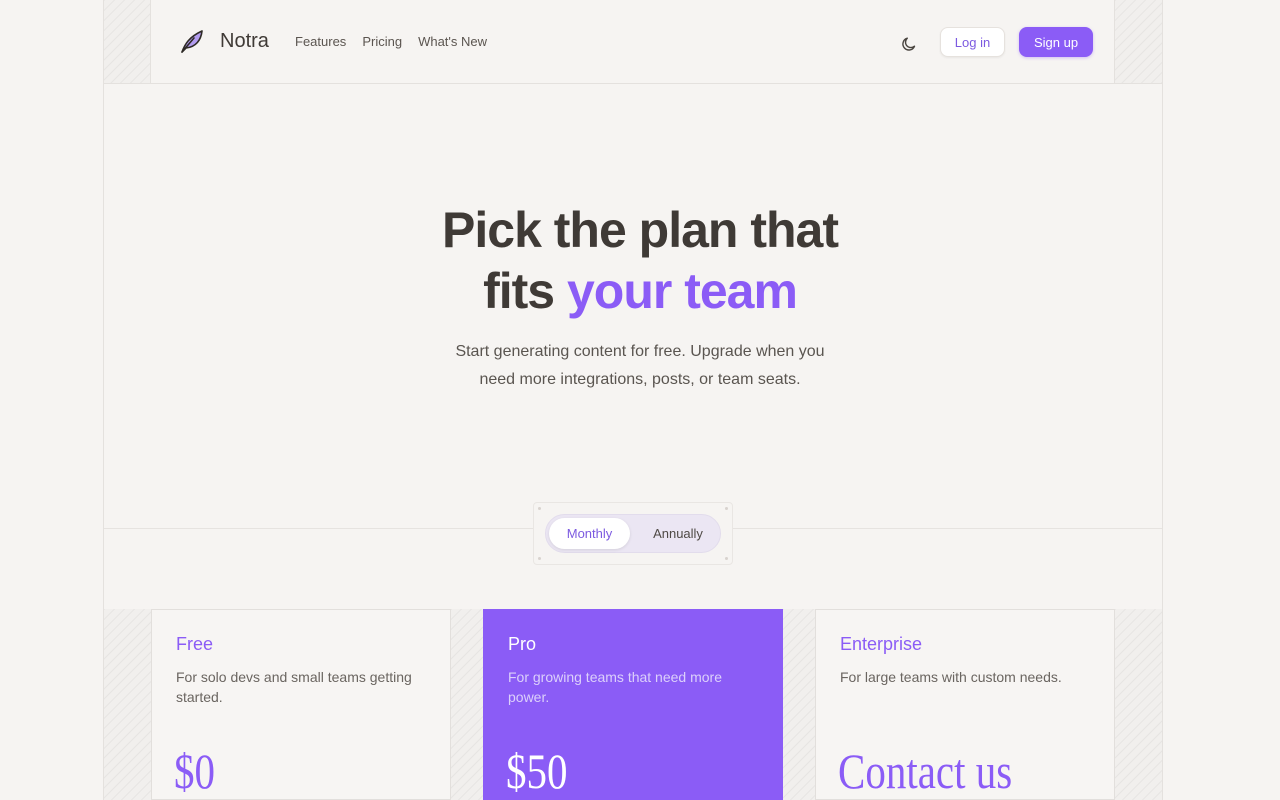 The image size is (1280, 800). What do you see at coordinates (925, 771) in the screenshot?
I see `plan-price: Contact us` at bounding box center [925, 771].